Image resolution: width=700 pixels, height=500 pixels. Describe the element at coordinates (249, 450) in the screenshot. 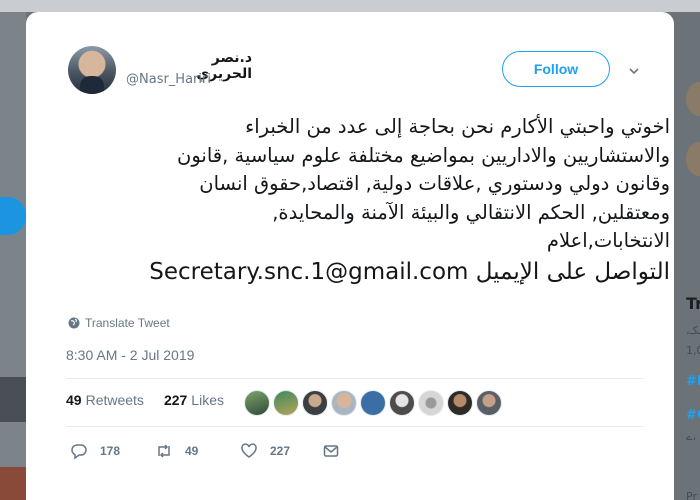

I see `heart-icon` at that location.